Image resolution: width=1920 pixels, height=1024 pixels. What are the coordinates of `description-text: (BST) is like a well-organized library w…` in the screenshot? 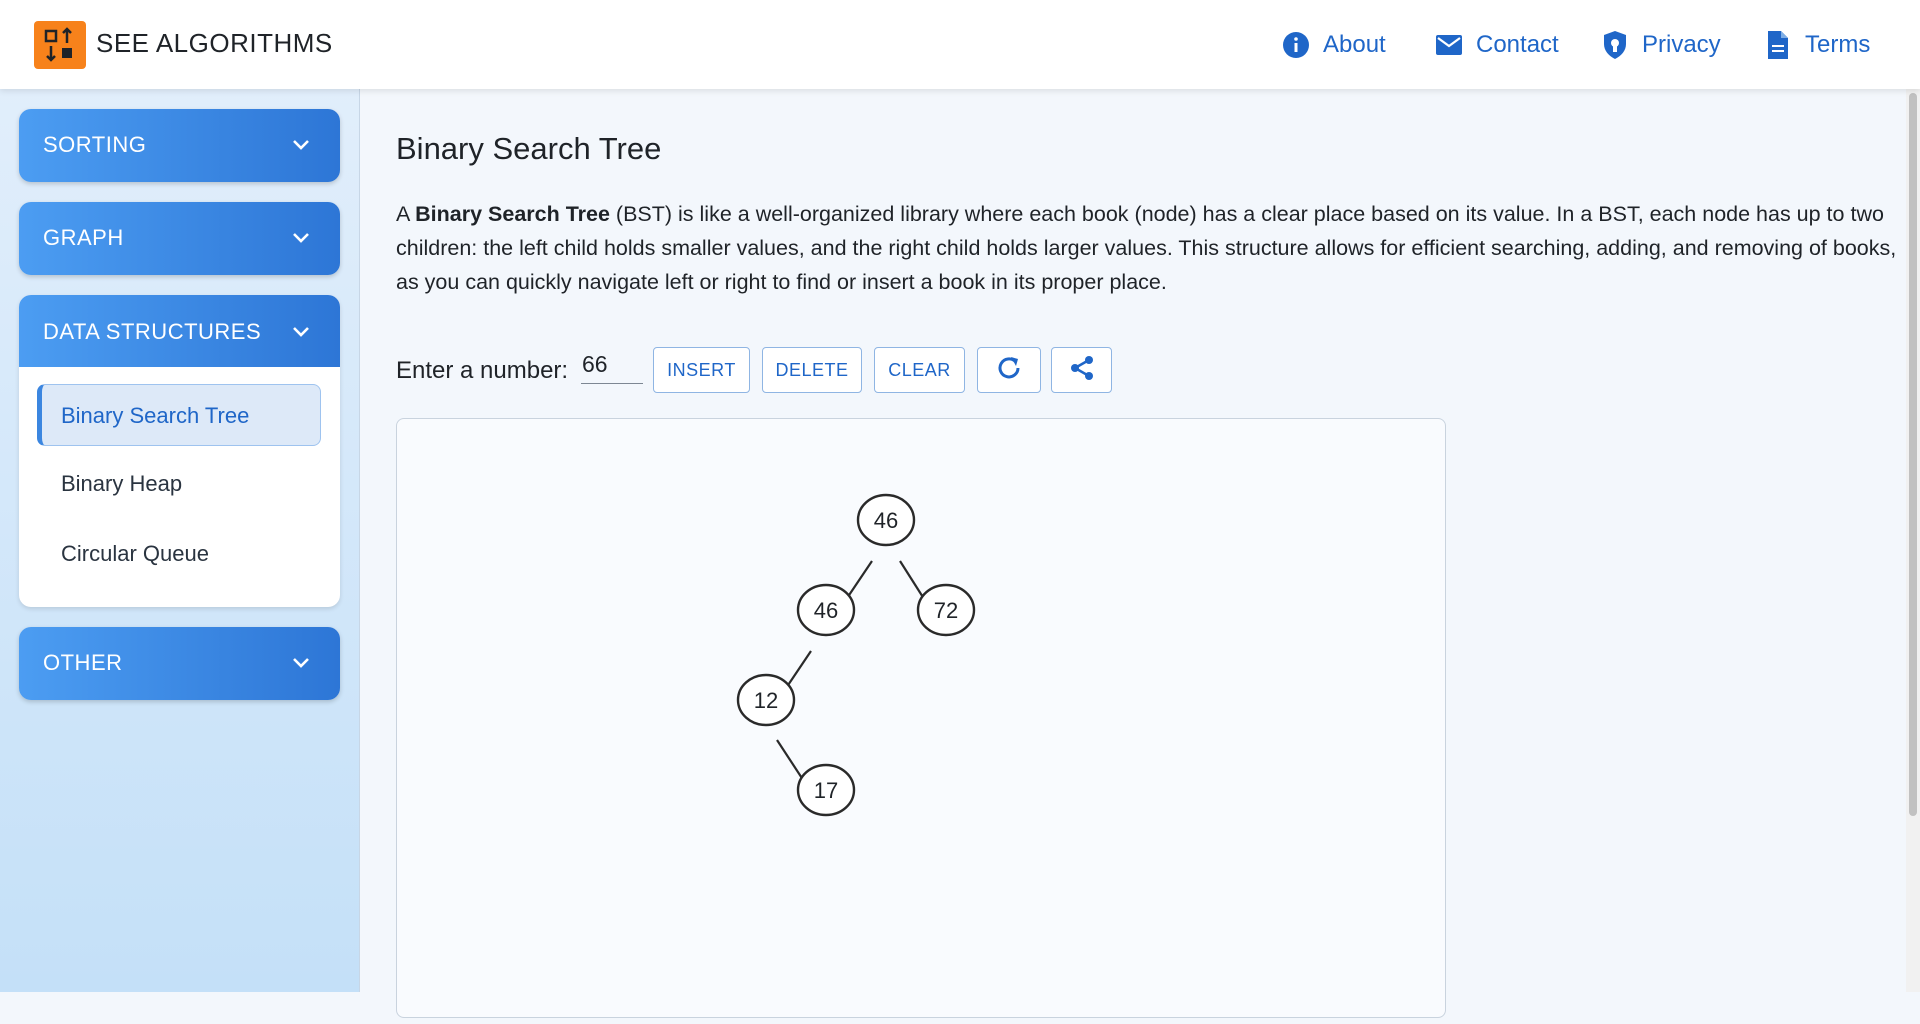 It's located at (1146, 248).